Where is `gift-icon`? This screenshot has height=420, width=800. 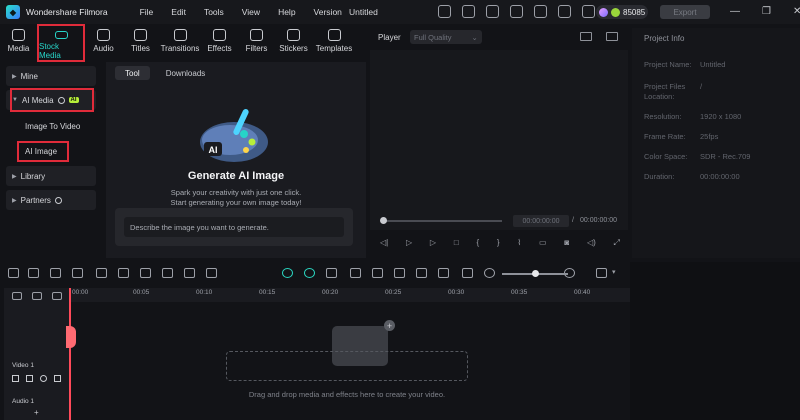 gift-icon is located at coordinates (444, 11).